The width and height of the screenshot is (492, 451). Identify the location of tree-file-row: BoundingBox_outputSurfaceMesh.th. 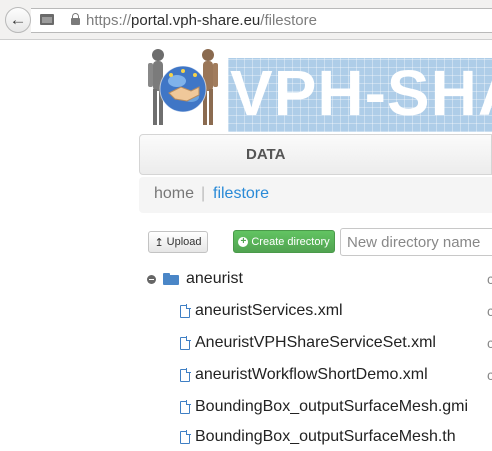
(330, 437).